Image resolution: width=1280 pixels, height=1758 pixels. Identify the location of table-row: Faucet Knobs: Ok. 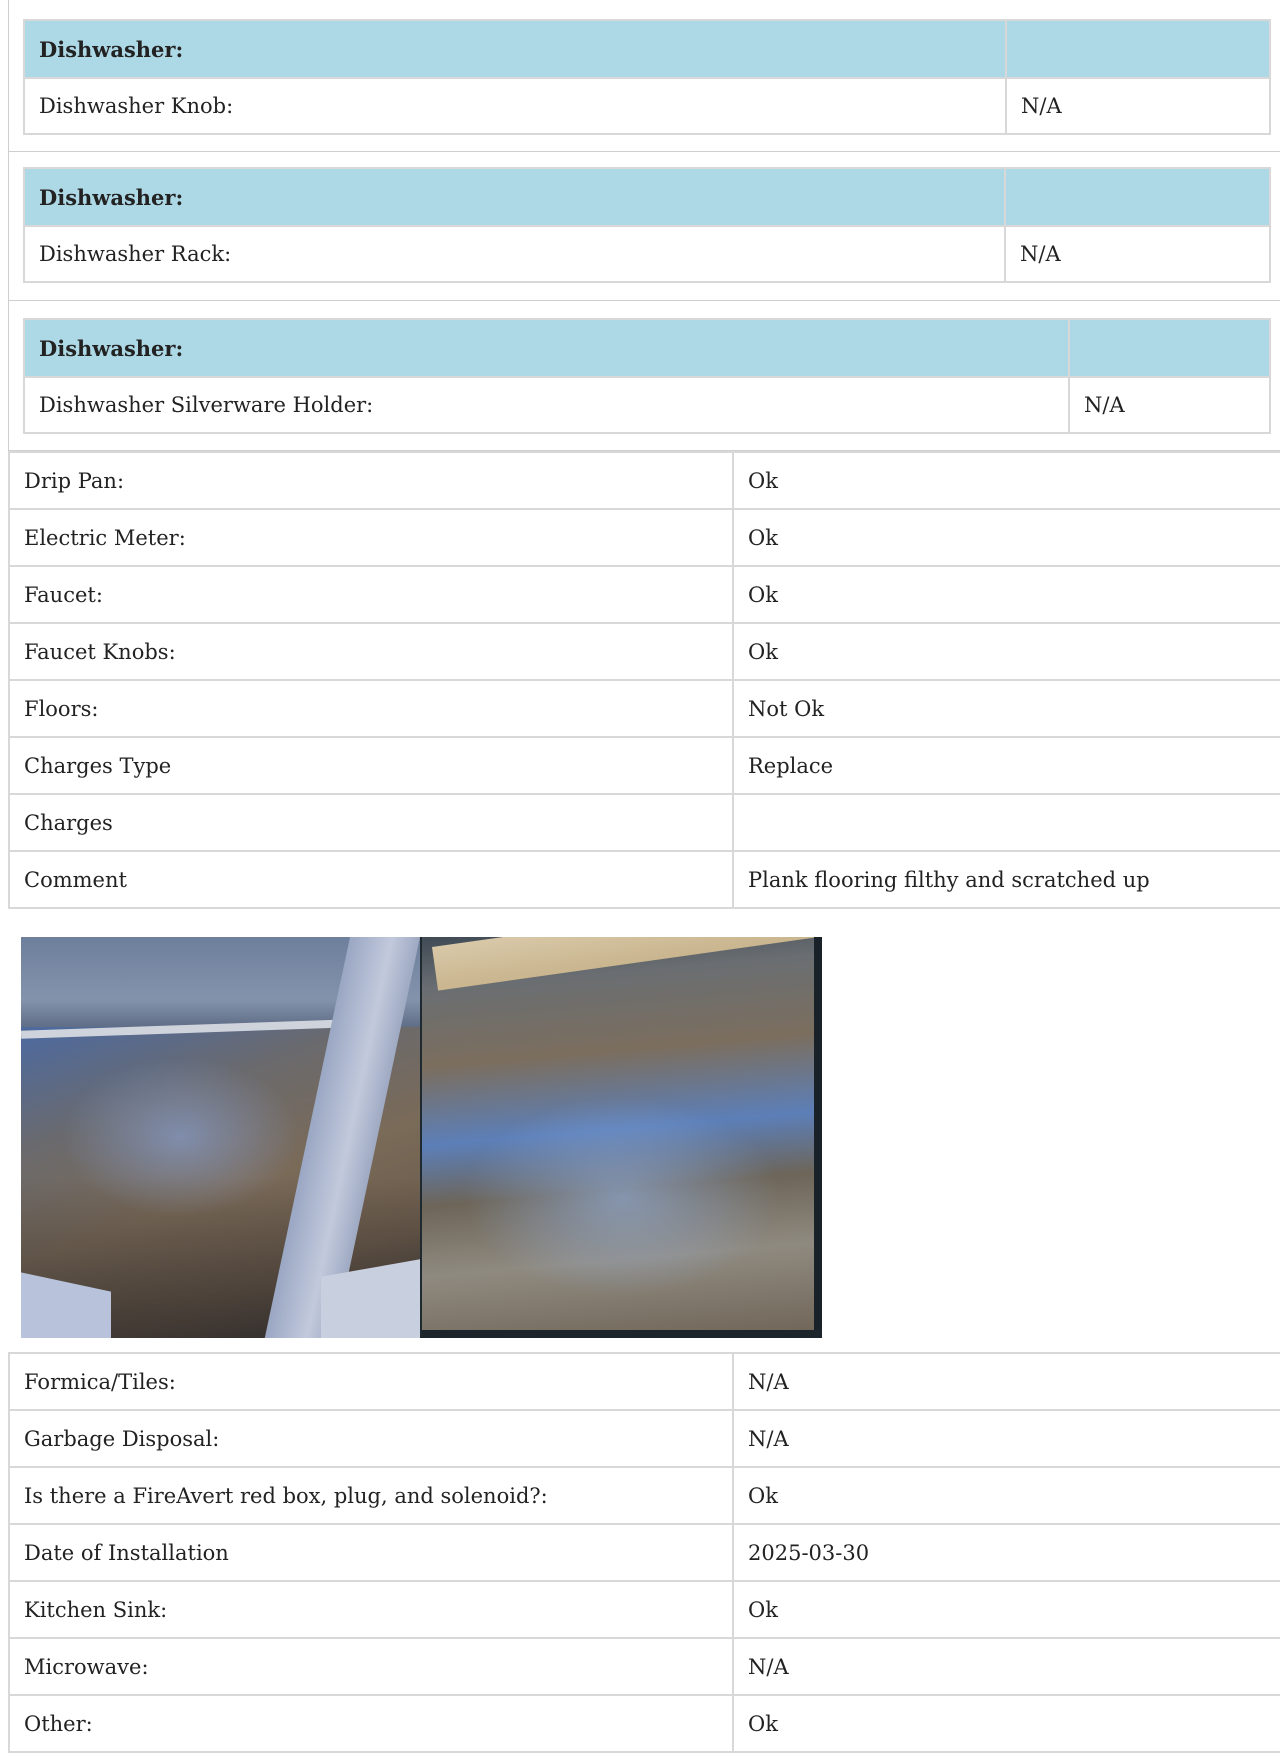
(644, 651).